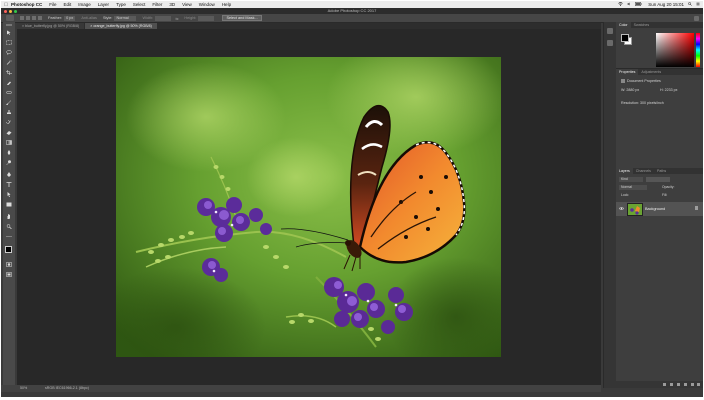  I want to click on marquee-tool-icon, so click(9, 42).